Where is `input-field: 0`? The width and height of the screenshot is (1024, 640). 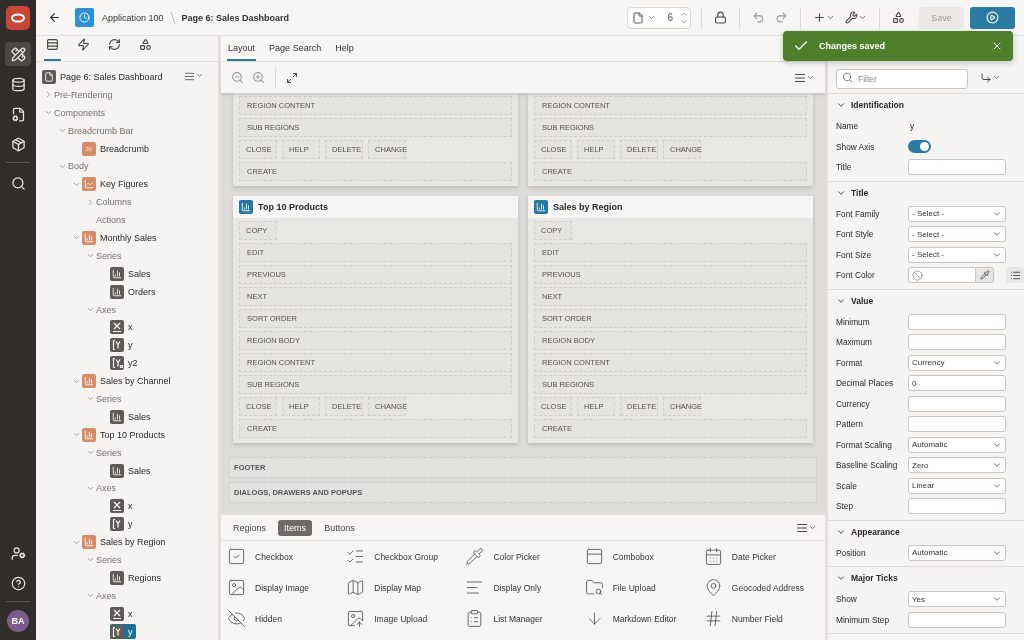
input-field: 0 is located at coordinates (957, 383).